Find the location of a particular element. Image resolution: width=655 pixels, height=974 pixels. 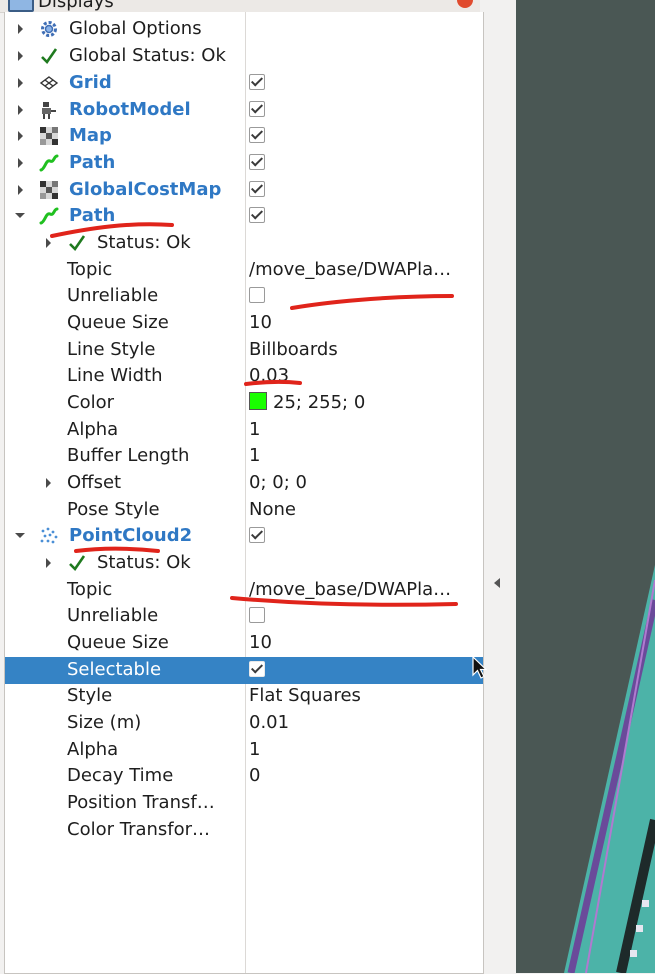

line-style-value: Billboards is located at coordinates (363, 349).